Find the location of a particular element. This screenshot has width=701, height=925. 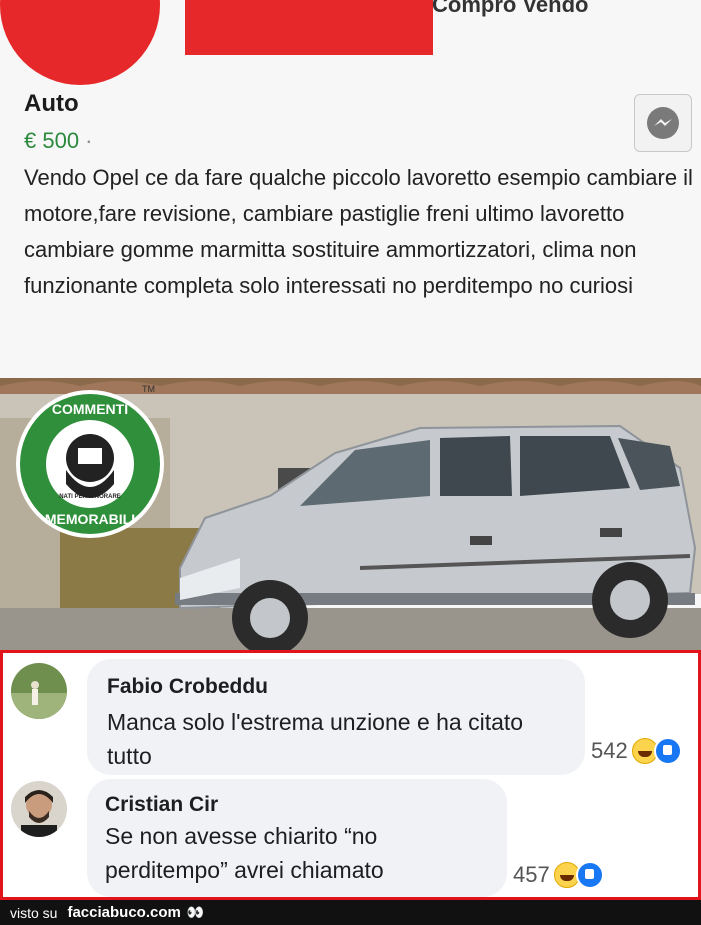

logo-tm: TM is located at coordinates (148, 389).